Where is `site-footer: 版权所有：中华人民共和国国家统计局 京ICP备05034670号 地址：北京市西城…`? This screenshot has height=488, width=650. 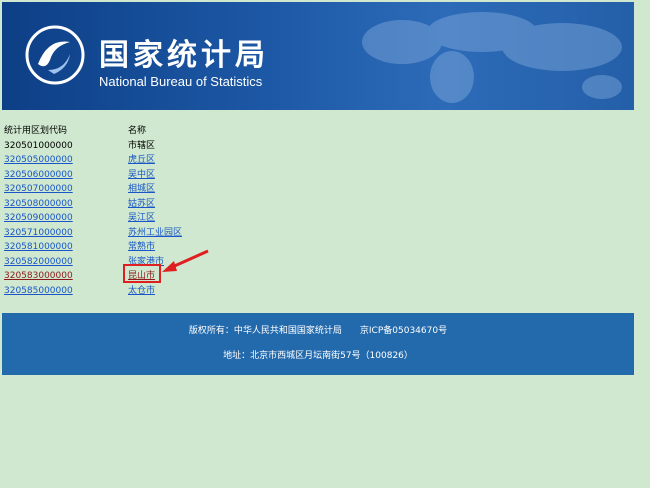
site-footer: 版权所有：中华人民共和国国家统计局 京ICP备05034670号 地址：北京市西城… is located at coordinates (318, 344).